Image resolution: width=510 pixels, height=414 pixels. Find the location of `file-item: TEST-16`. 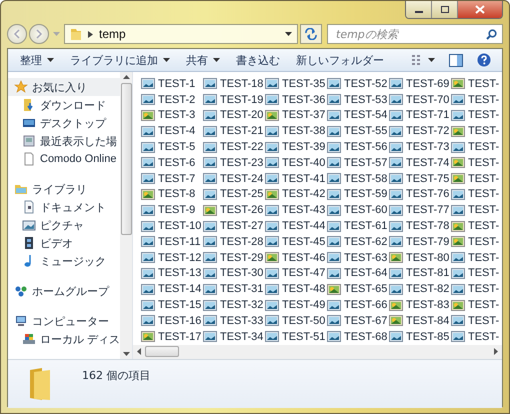

file-item: TEST-16 is located at coordinates (172, 320).